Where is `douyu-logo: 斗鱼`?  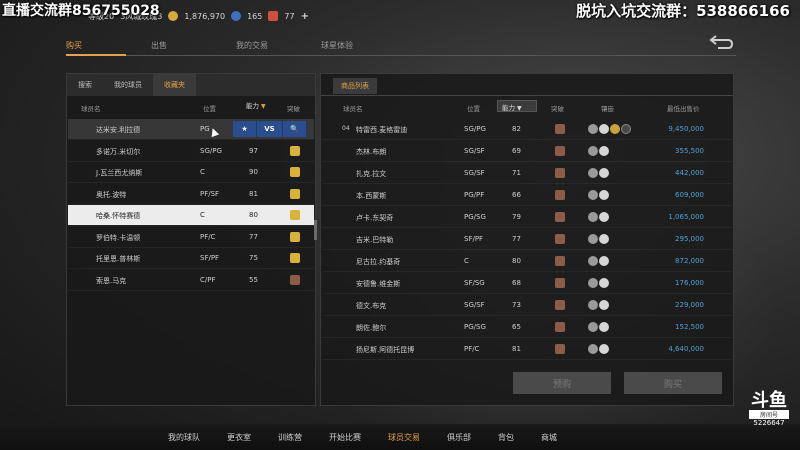 douyu-logo: 斗鱼 is located at coordinates (769, 400).